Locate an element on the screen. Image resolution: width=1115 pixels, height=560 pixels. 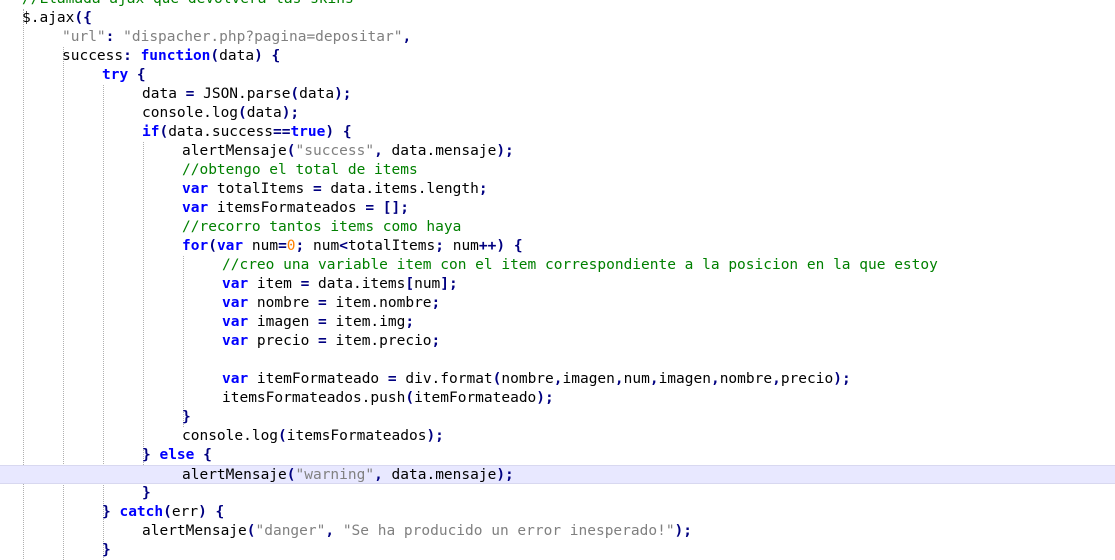
code-token: [ is located at coordinates (410, 284).